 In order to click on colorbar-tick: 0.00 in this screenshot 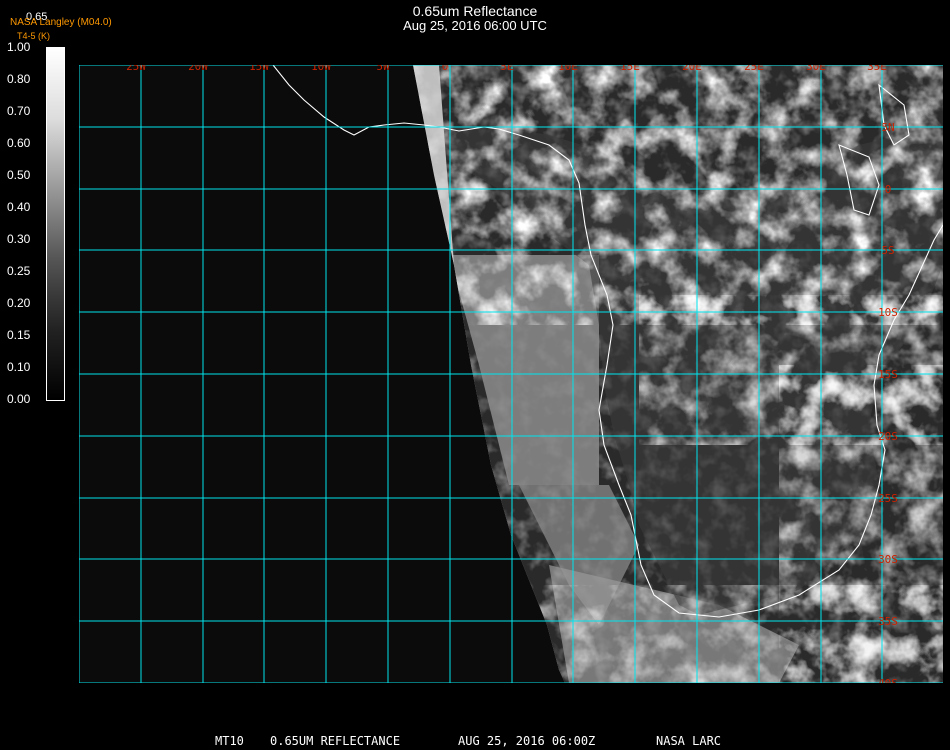, I will do `click(19, 399)`.